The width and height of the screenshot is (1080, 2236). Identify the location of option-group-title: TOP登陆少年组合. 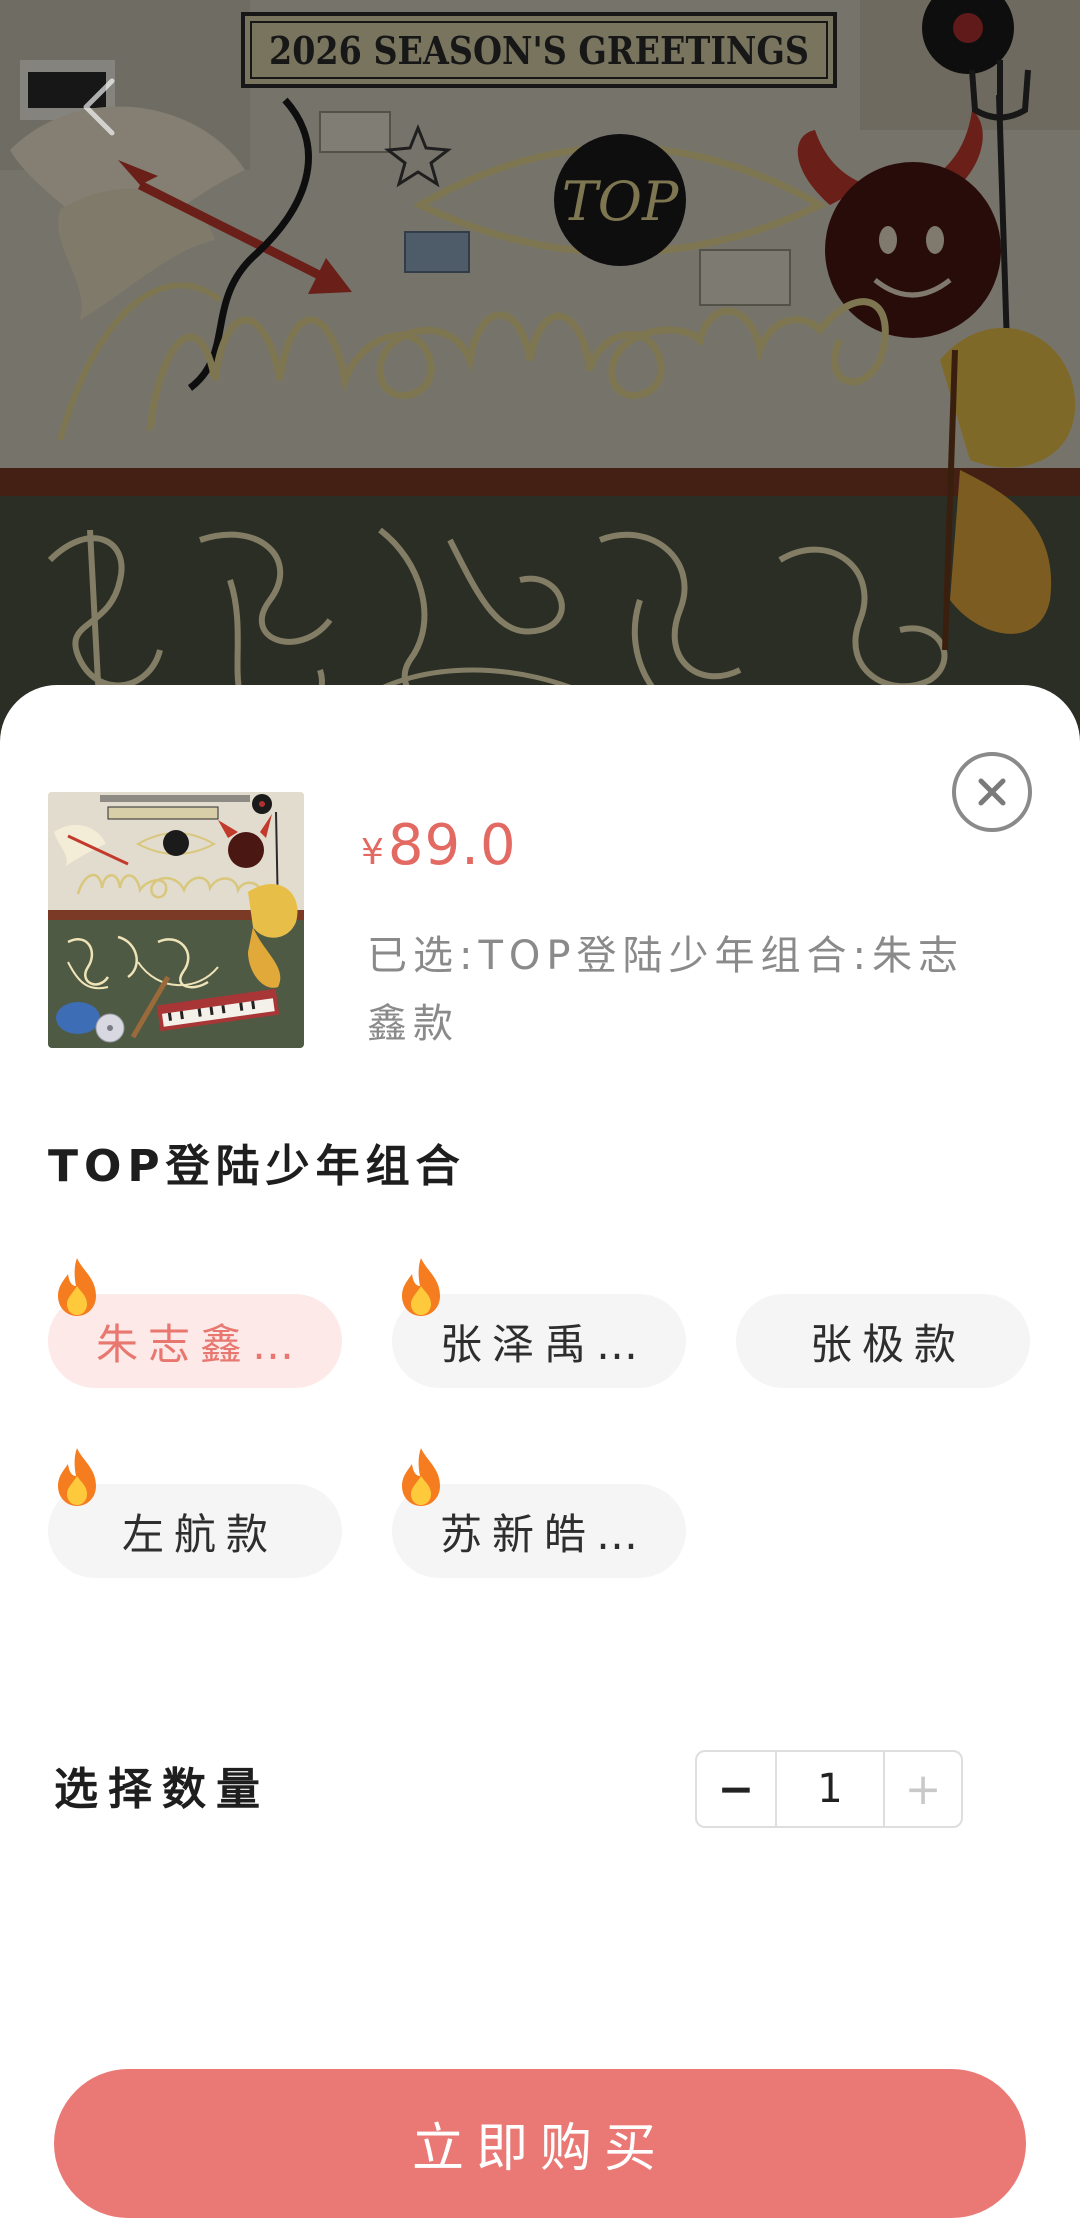
(257, 1166).